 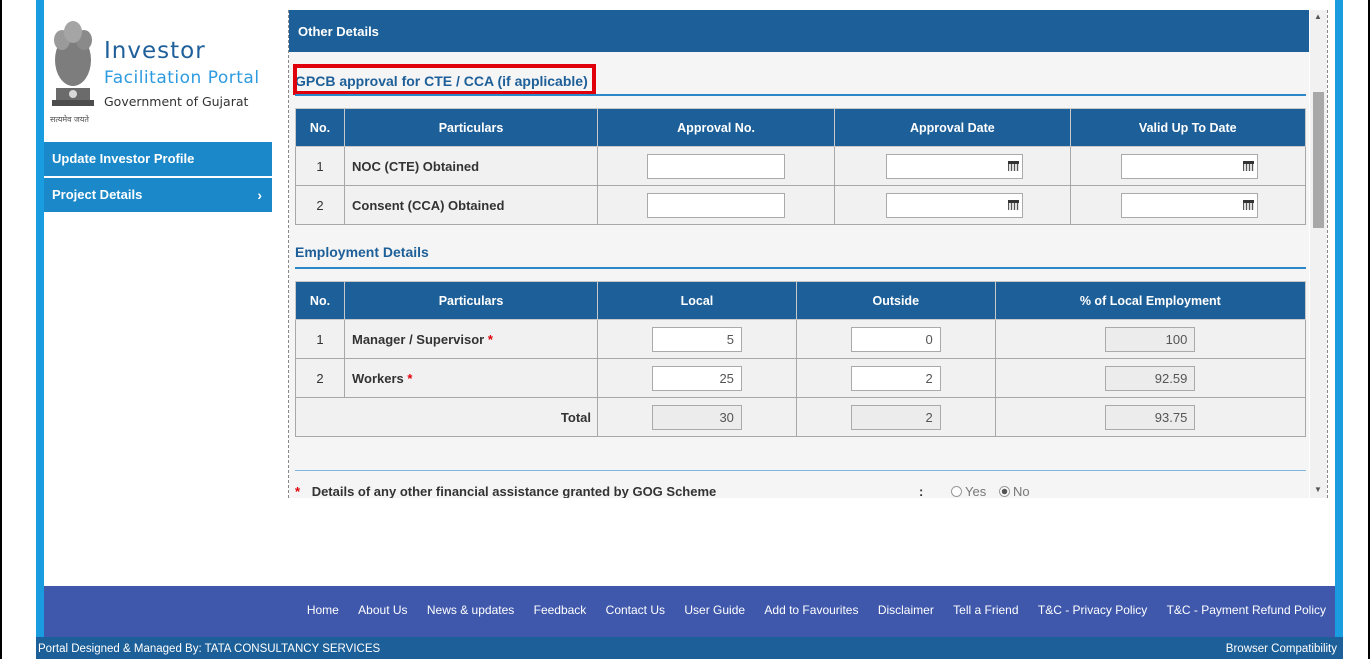 I want to click on scroll-up-arrow-icon: ▲, so click(x=1318, y=16).